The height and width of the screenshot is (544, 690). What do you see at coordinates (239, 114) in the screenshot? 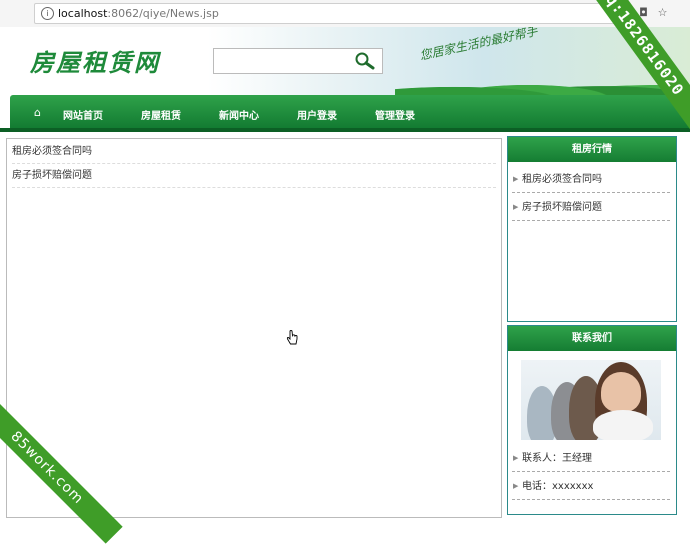
I see `nav-item-news: 新闻中心` at bounding box center [239, 114].